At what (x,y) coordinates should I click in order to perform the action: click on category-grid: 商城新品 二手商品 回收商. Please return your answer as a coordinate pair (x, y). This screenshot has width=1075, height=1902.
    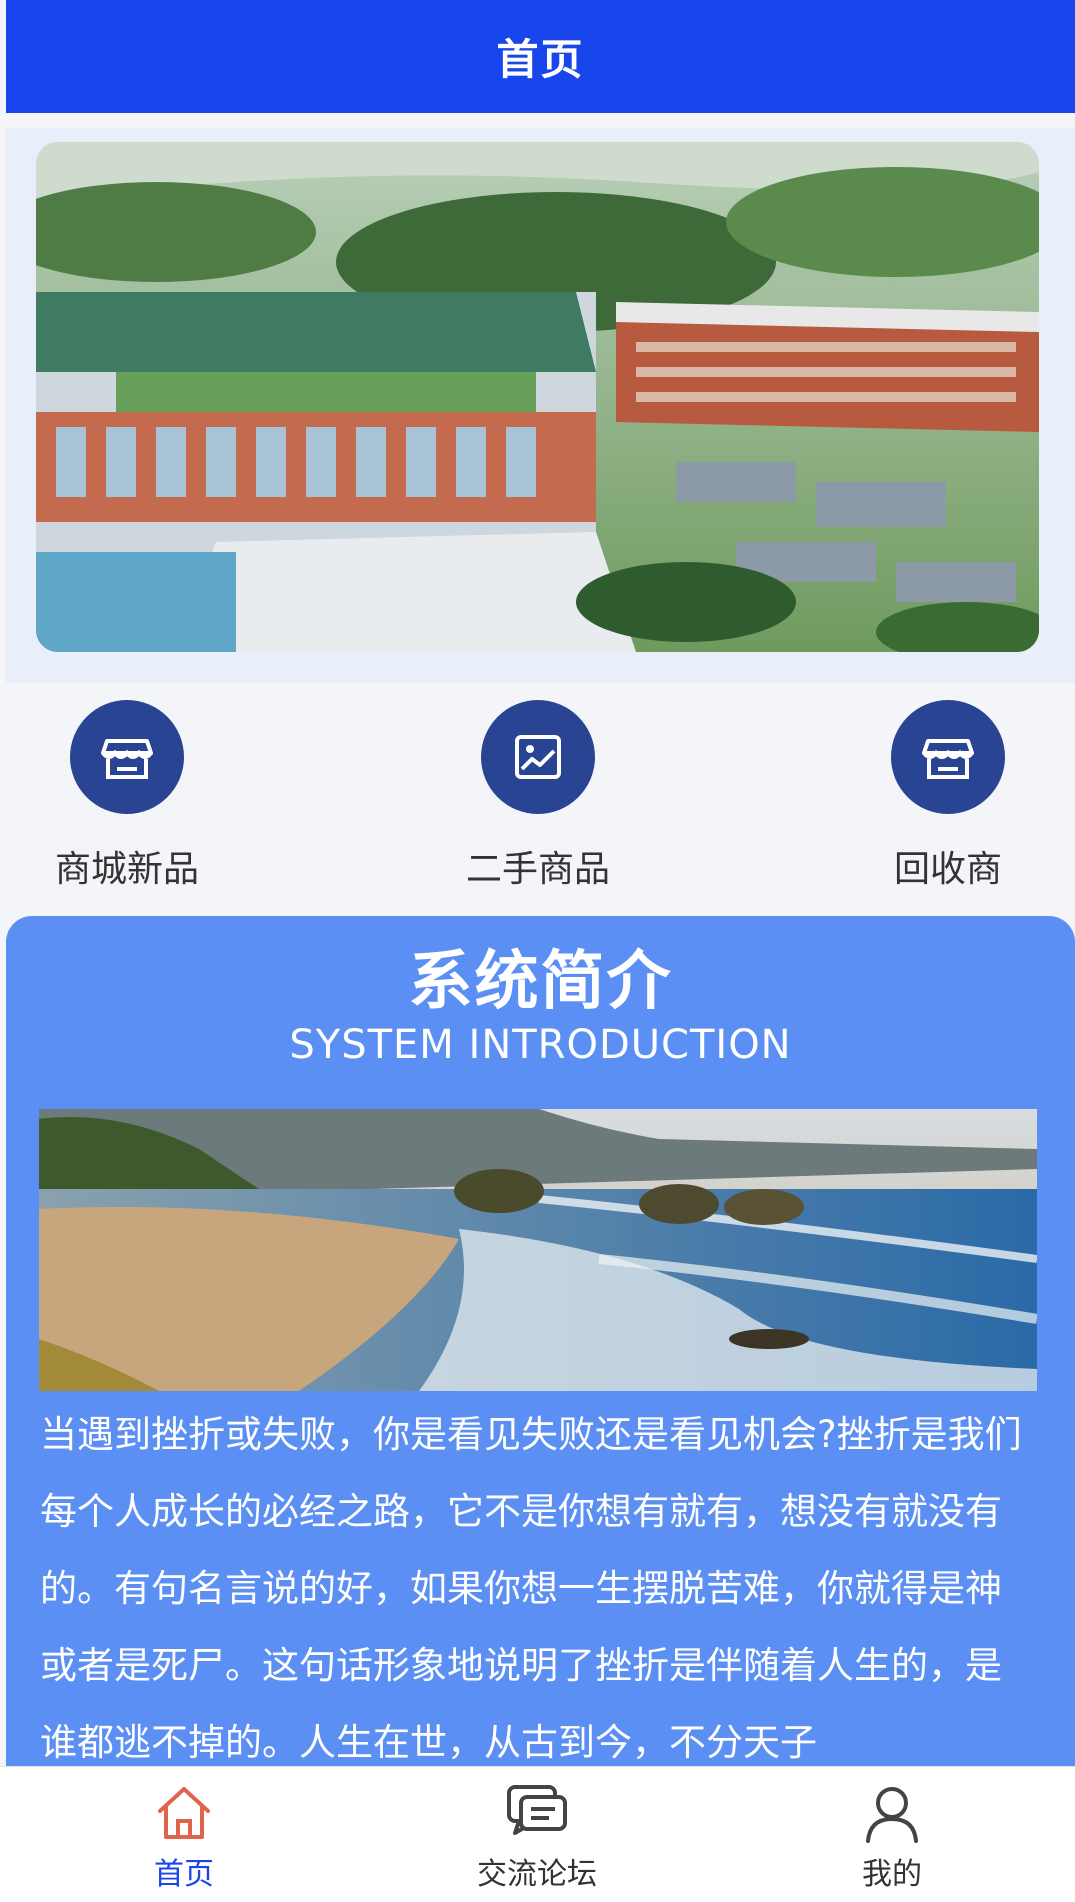
    Looking at the image, I should click on (537, 805).